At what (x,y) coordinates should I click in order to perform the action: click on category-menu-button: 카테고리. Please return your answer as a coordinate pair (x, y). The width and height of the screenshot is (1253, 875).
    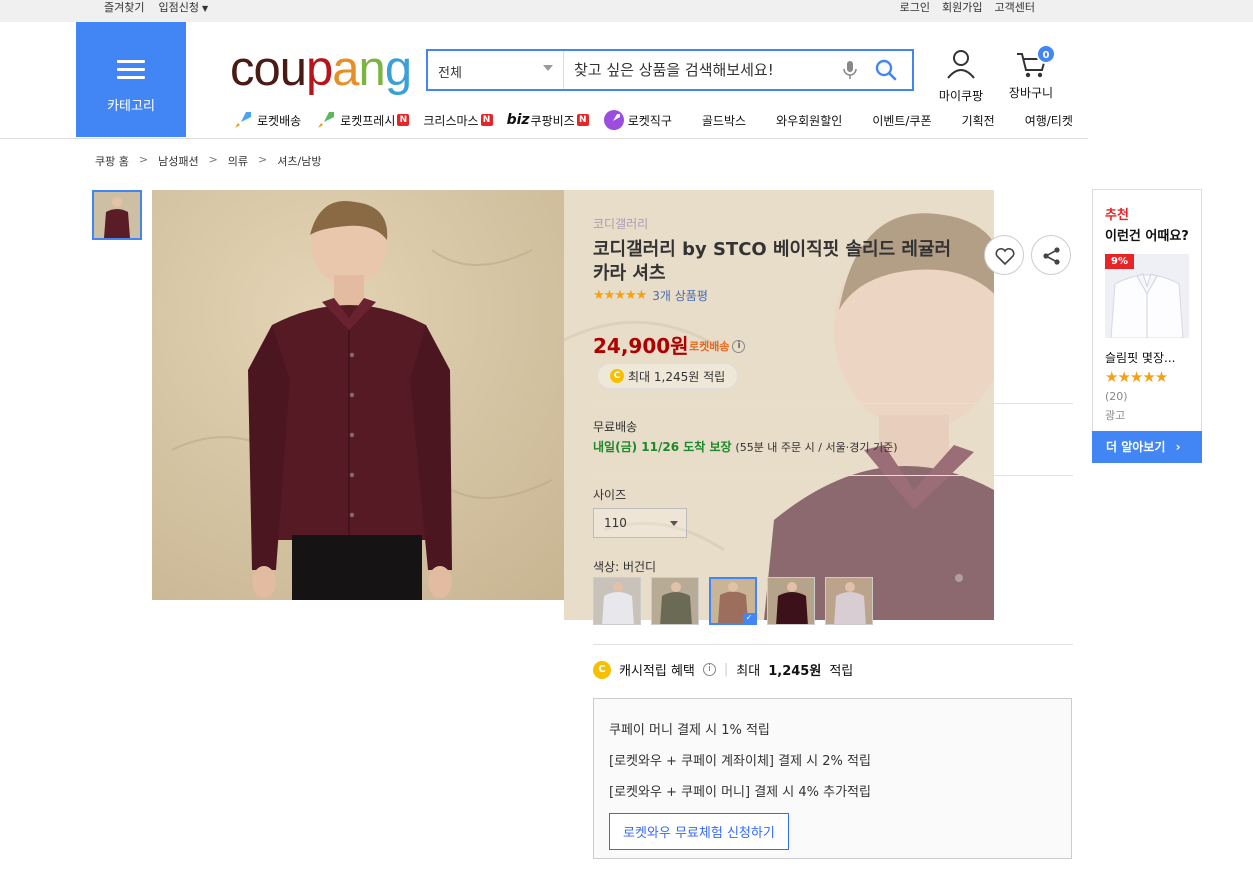
    Looking at the image, I should click on (131, 79).